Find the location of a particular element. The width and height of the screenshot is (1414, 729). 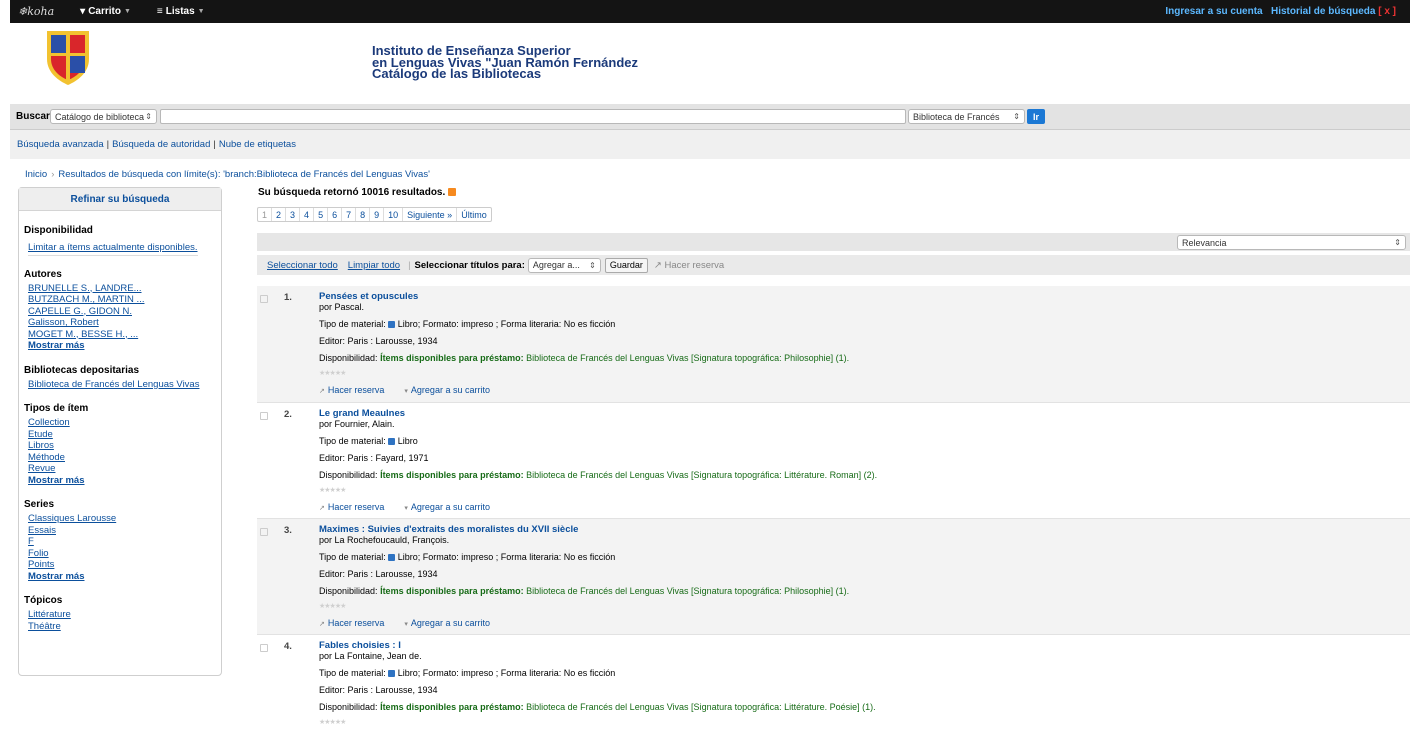

select-arrows-icon: ⇕ is located at coordinates (148, 116).